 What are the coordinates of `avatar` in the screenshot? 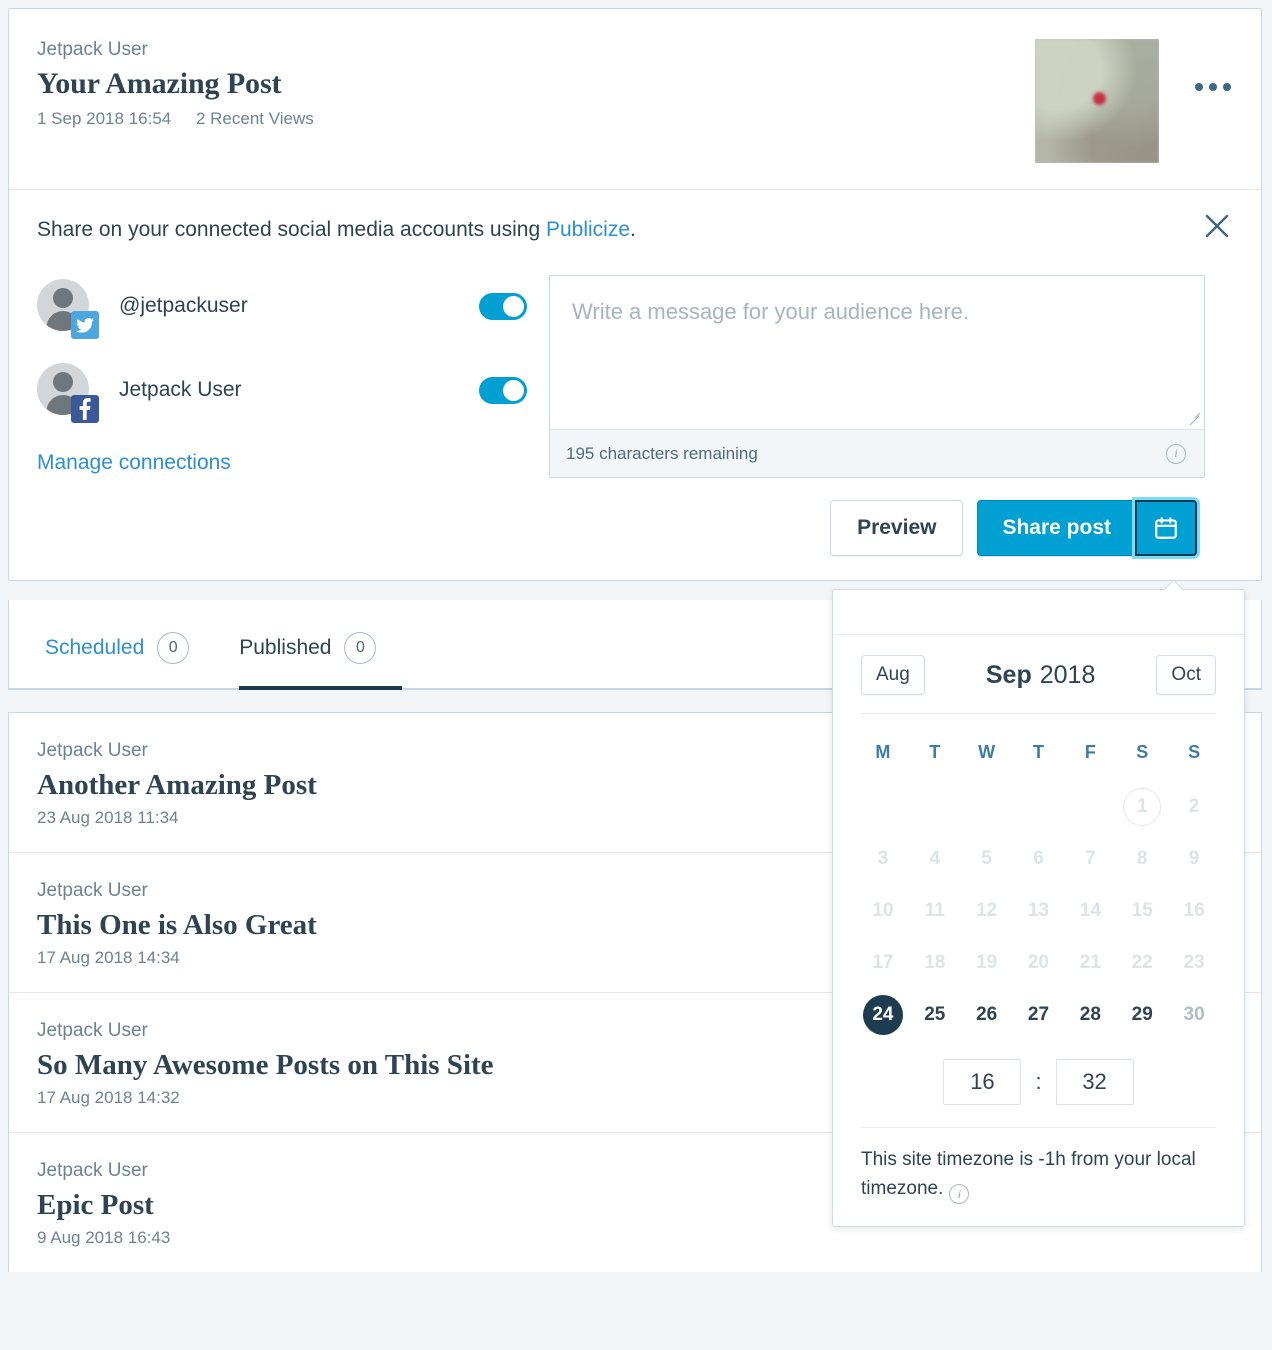 It's located at (68, 309).